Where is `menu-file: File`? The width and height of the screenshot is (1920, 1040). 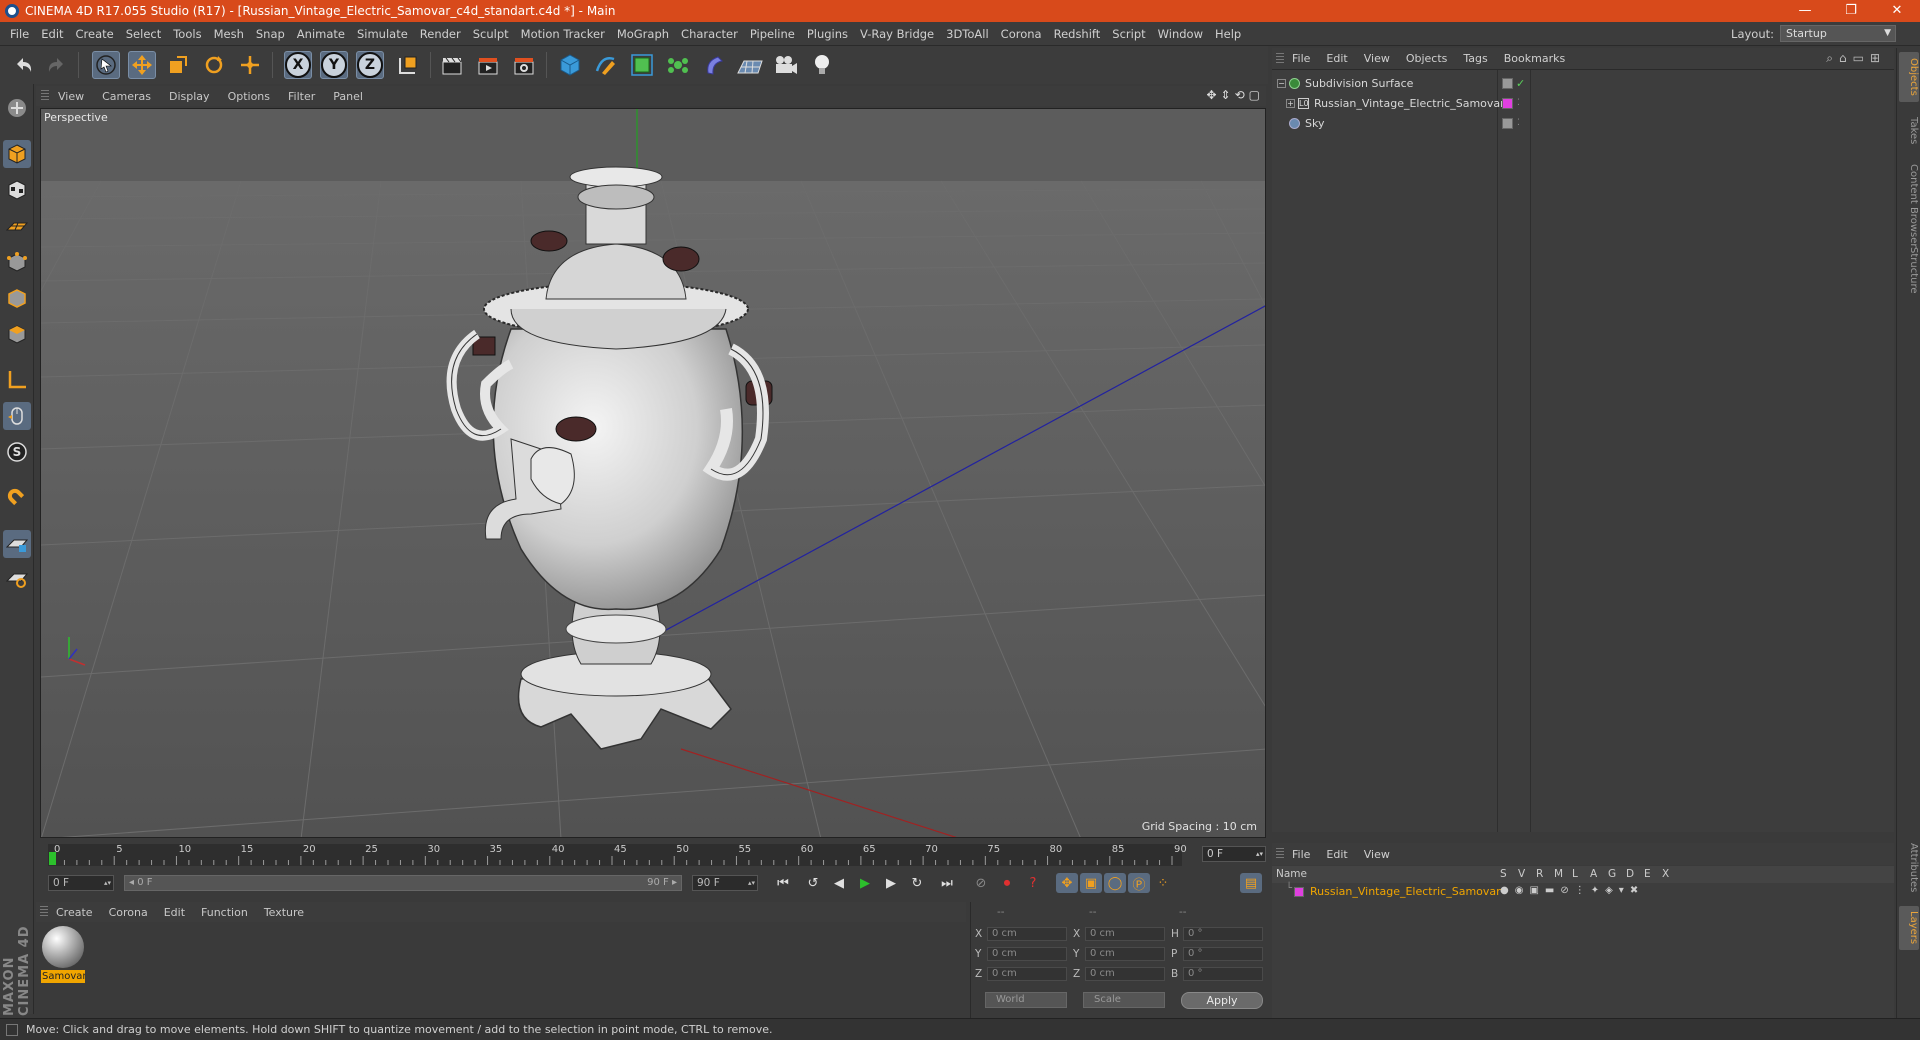
menu-file: File is located at coordinates (19, 34).